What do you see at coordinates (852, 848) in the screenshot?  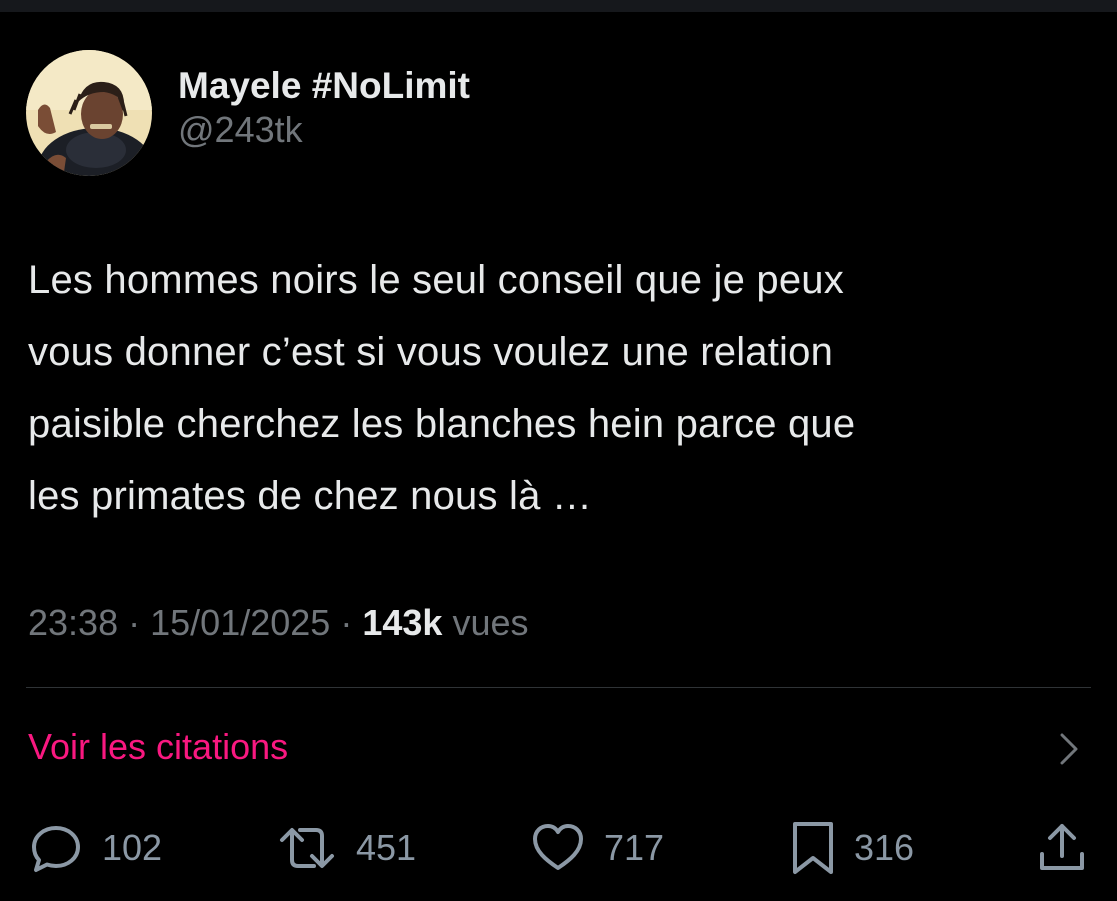 I see `bookmark-button: 316` at bounding box center [852, 848].